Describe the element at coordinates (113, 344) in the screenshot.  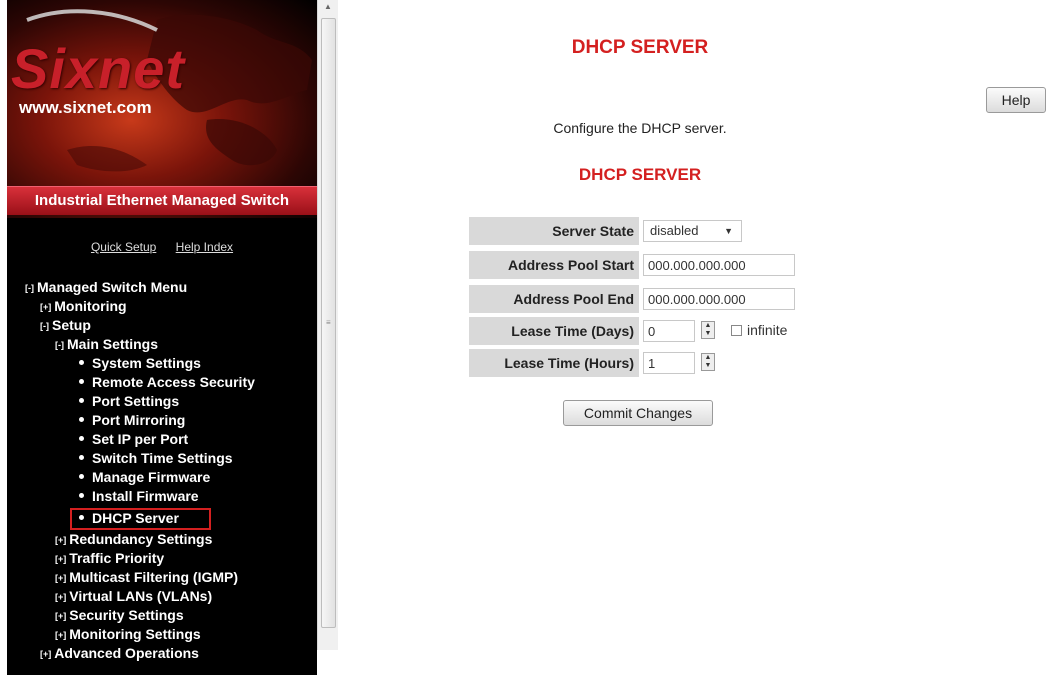
I see `menu-main-settings-label: Main Settings` at that location.